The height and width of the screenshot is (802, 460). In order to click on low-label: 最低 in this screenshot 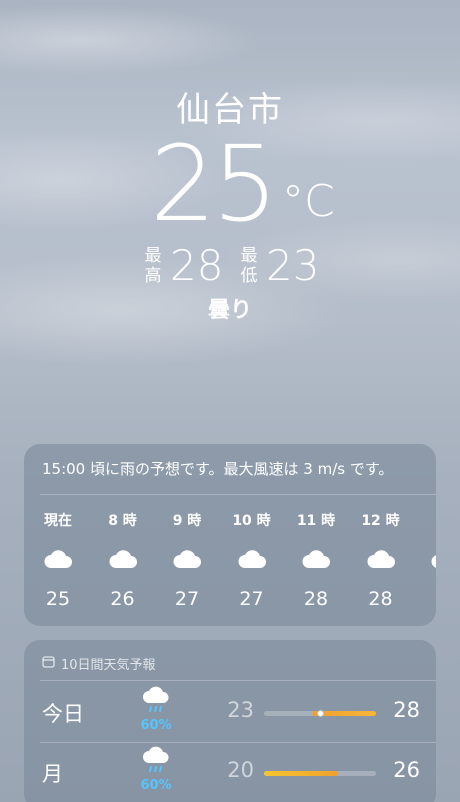, I will do `click(249, 266)`.